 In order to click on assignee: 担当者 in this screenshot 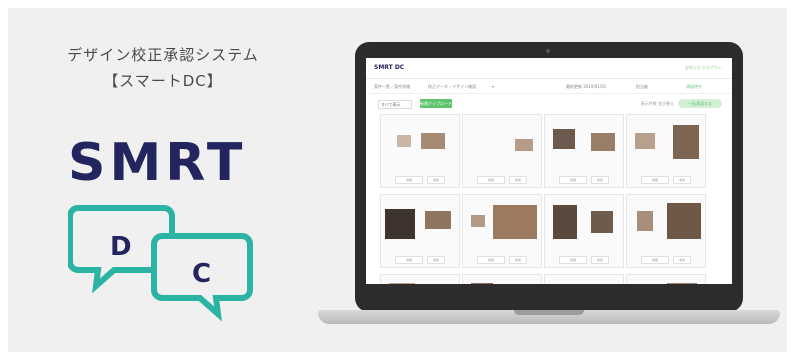, I will do `click(642, 86)`.